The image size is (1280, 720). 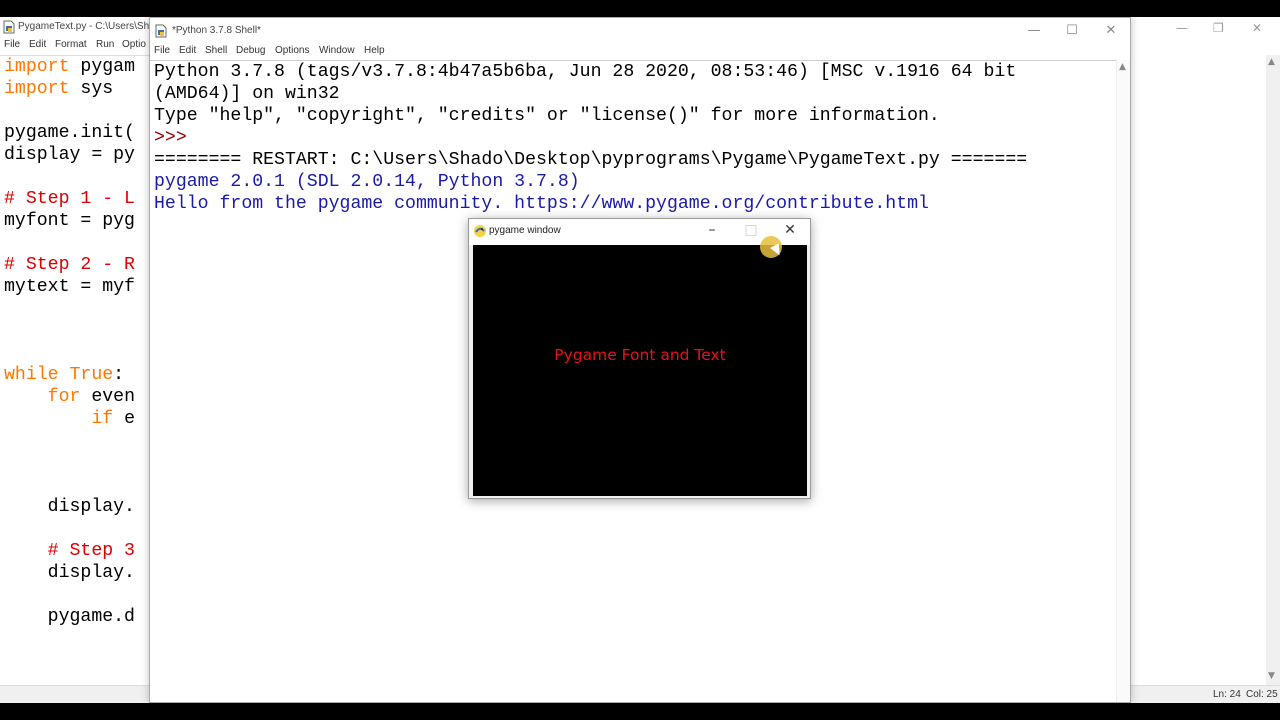 What do you see at coordinates (1182, 28) in the screenshot?
I see `editor-minimize-icon: —` at bounding box center [1182, 28].